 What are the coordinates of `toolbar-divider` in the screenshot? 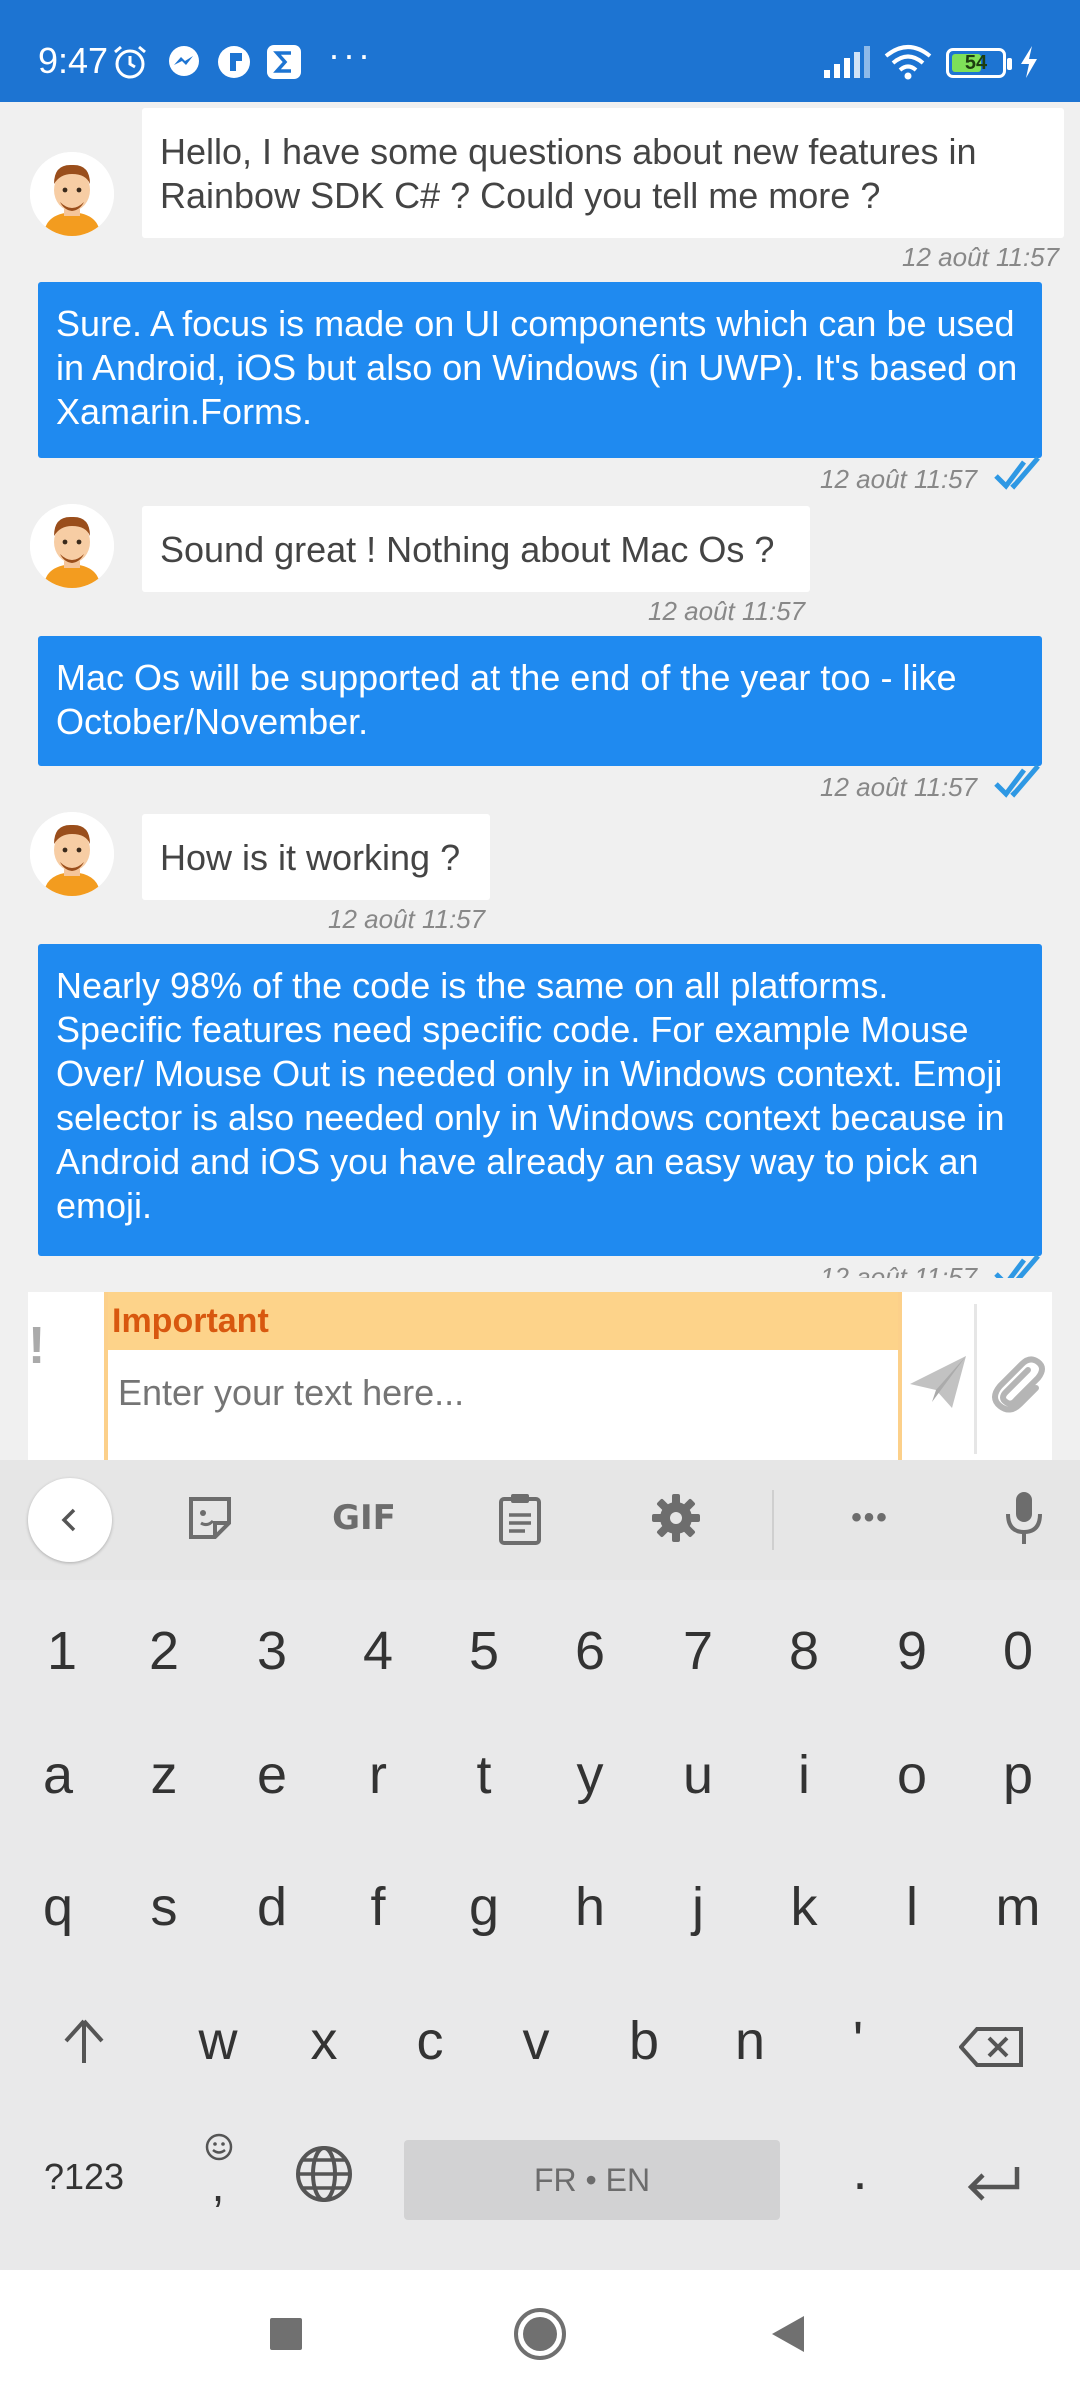 It's located at (773, 1520).